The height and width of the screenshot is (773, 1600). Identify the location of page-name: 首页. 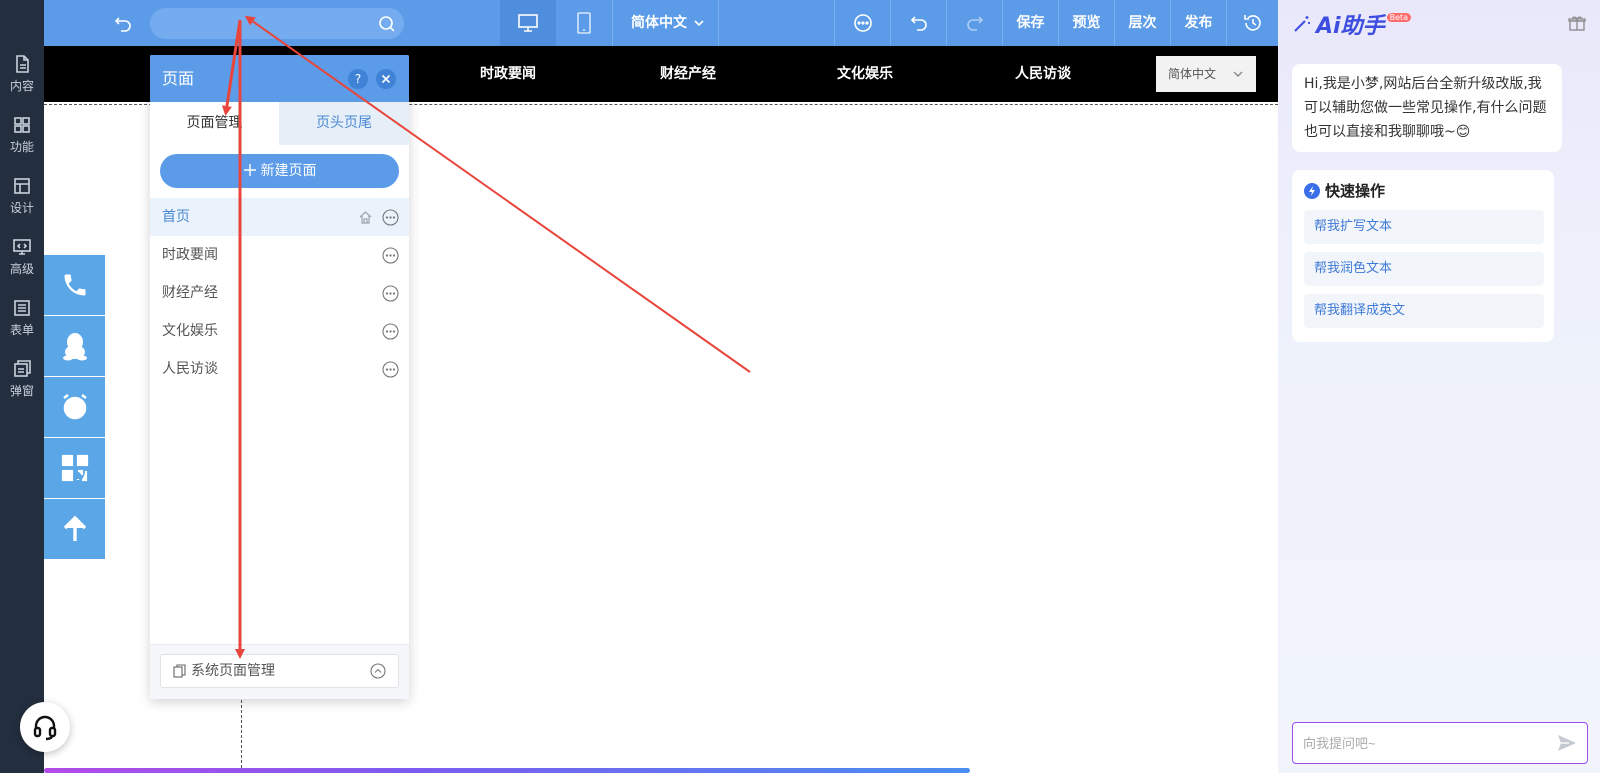
(176, 217).